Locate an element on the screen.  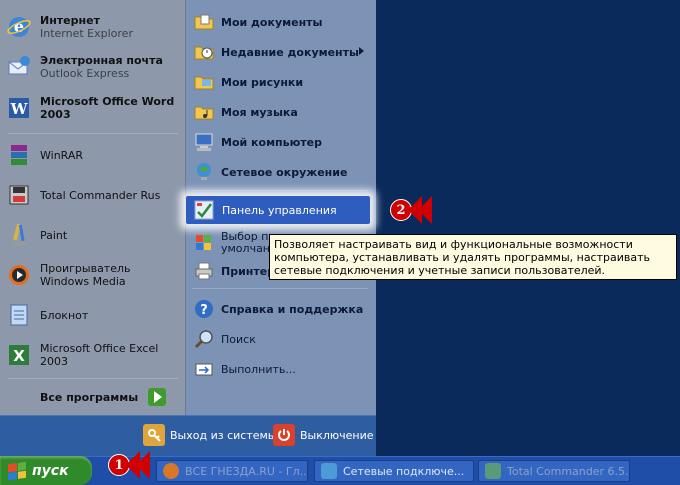
menu-item-search: Поиск is located at coordinates (281, 339).